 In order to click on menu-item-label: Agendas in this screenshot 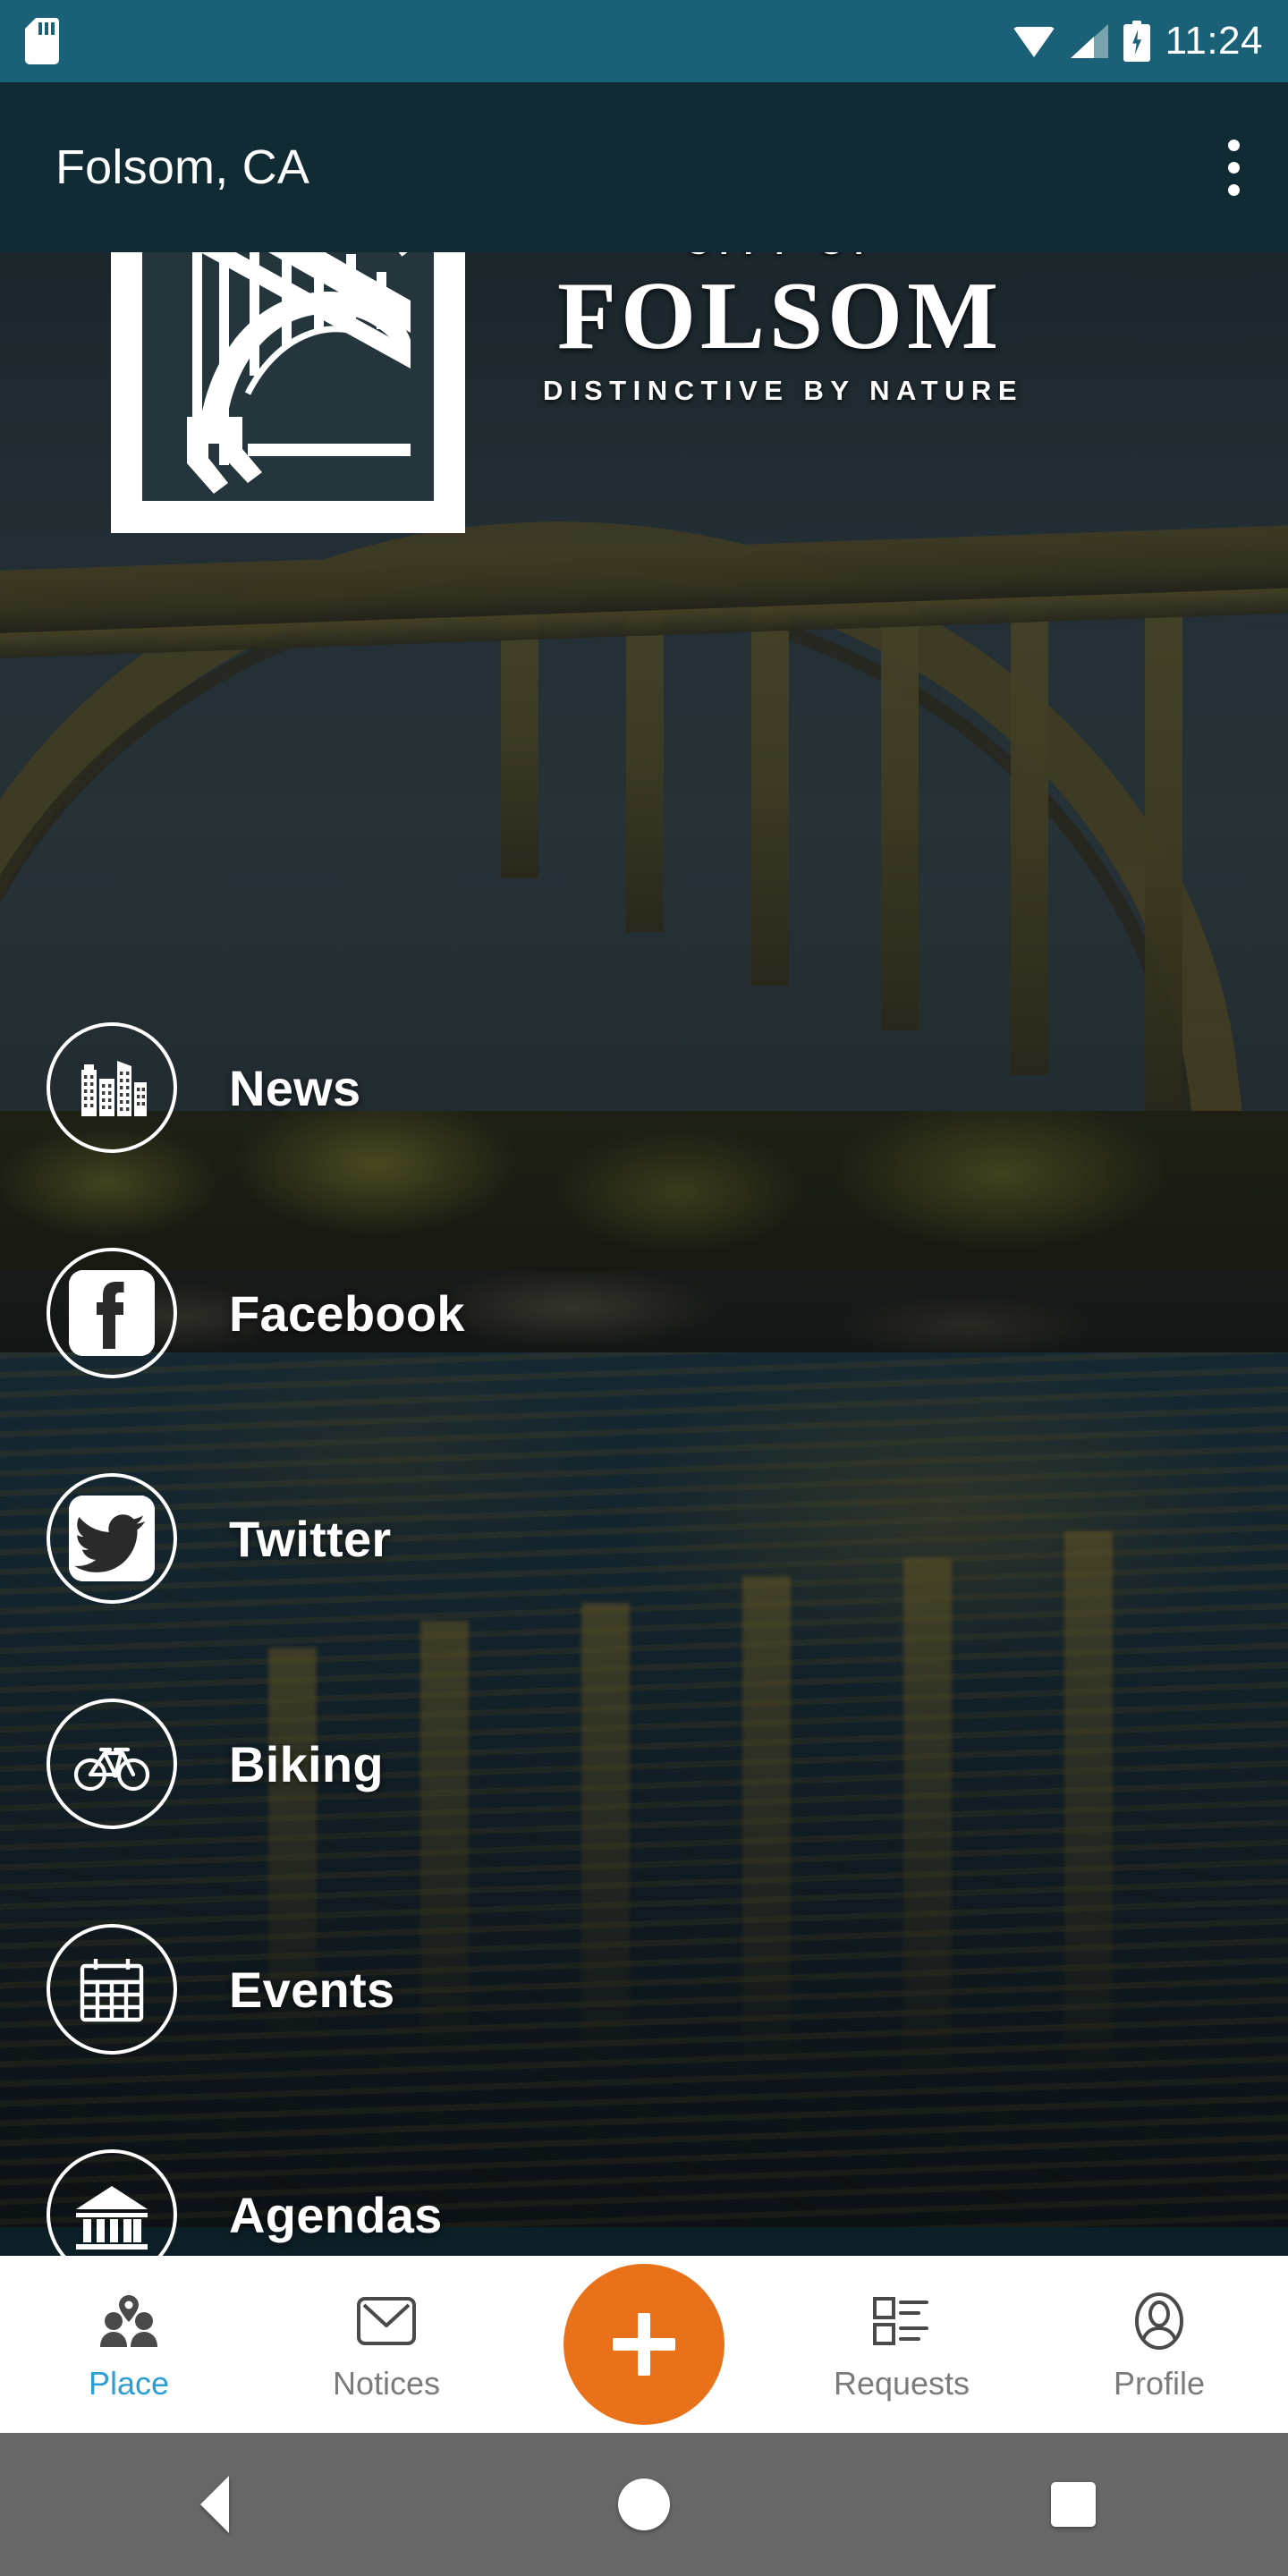, I will do `click(336, 2214)`.